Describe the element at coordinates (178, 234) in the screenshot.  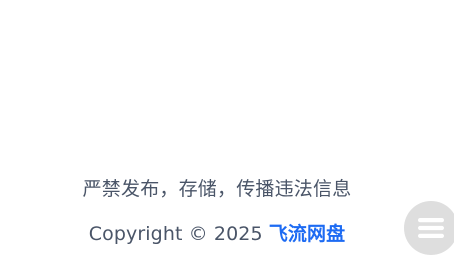
I see `copyright-text: Copyright © 2025` at that location.